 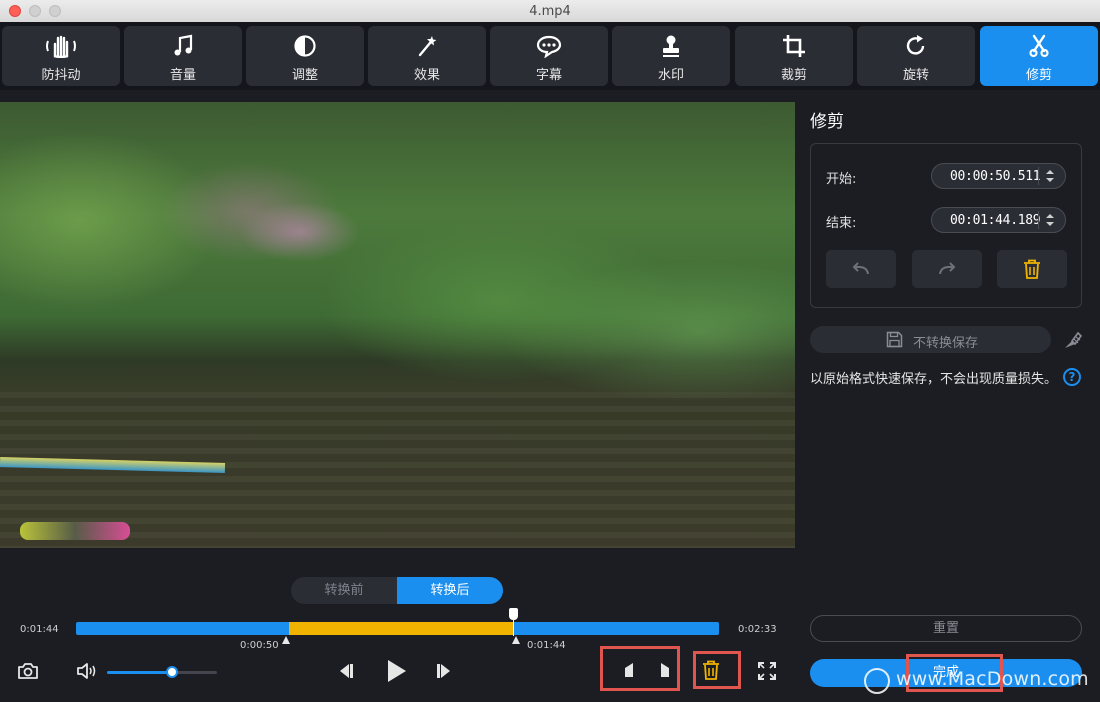 I want to click on start-time-value: 00:00:50.511, so click(x=995, y=176).